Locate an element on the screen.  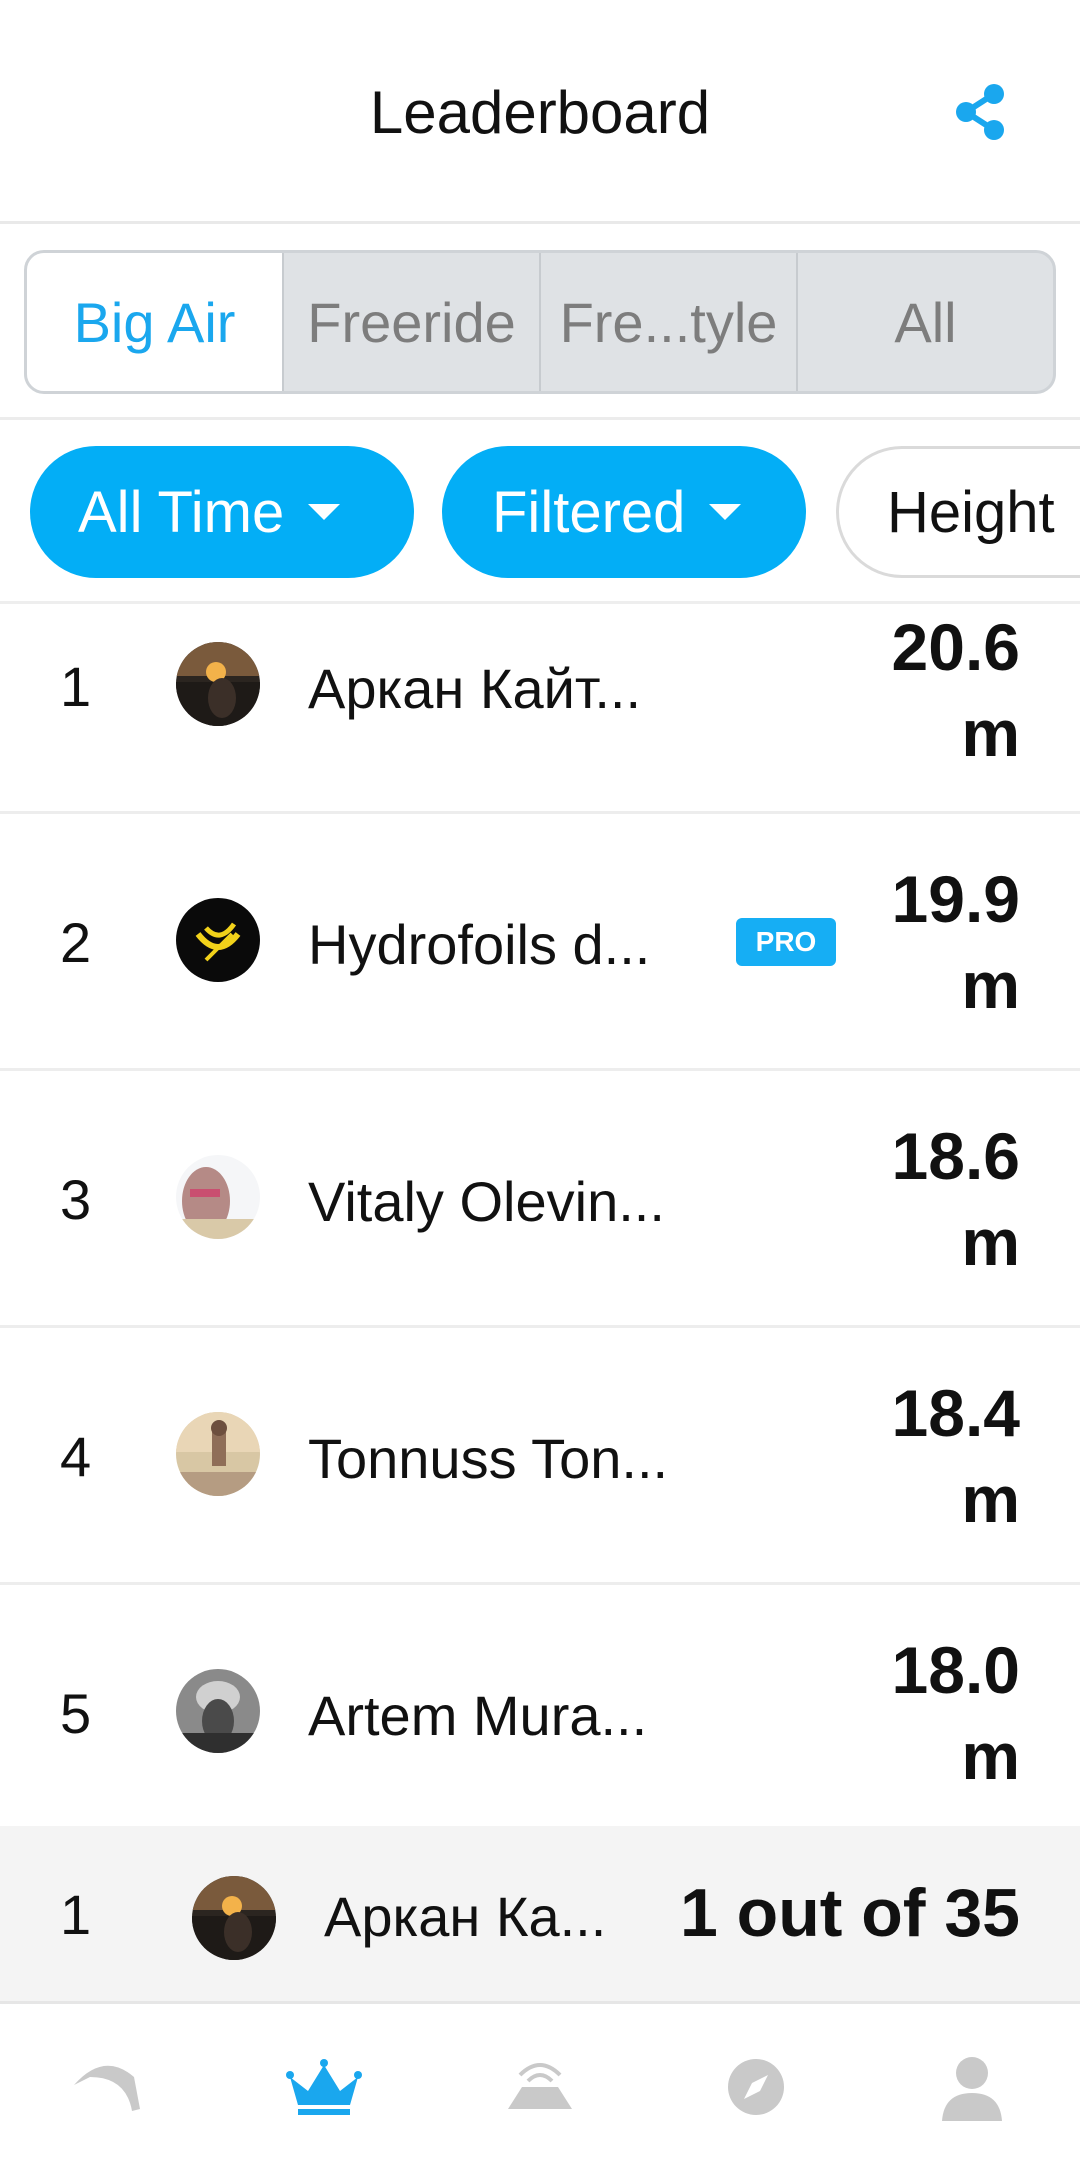
leaderboard-row: 3 Vitaly Olevin... 18.6 m is located at coordinates (540, 1199).